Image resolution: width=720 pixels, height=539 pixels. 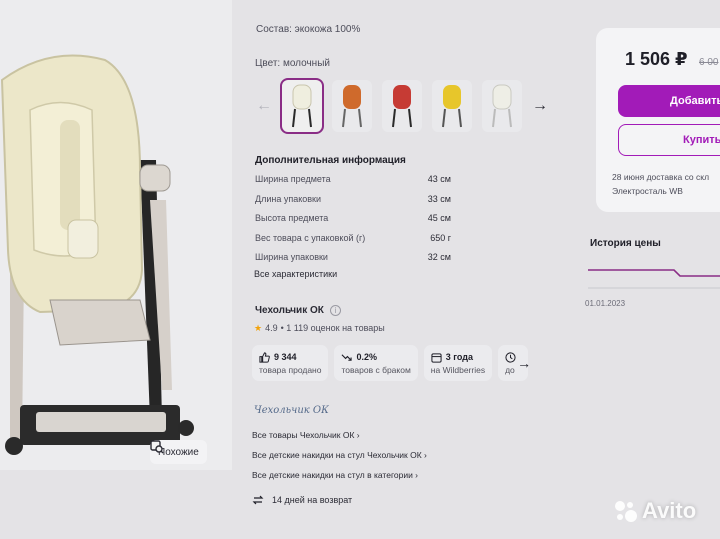 I want to click on avito-logo-icon, so click(x=626, y=511).